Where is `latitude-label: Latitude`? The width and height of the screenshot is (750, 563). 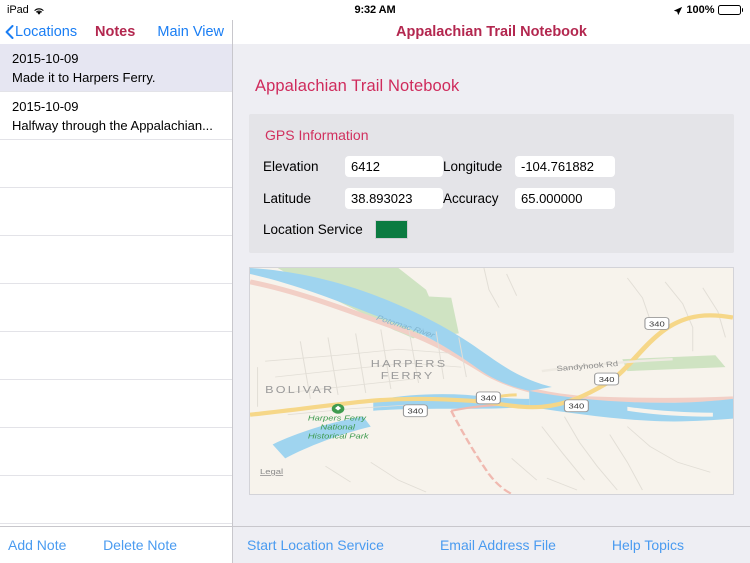
latitude-label: Latitude is located at coordinates (287, 198).